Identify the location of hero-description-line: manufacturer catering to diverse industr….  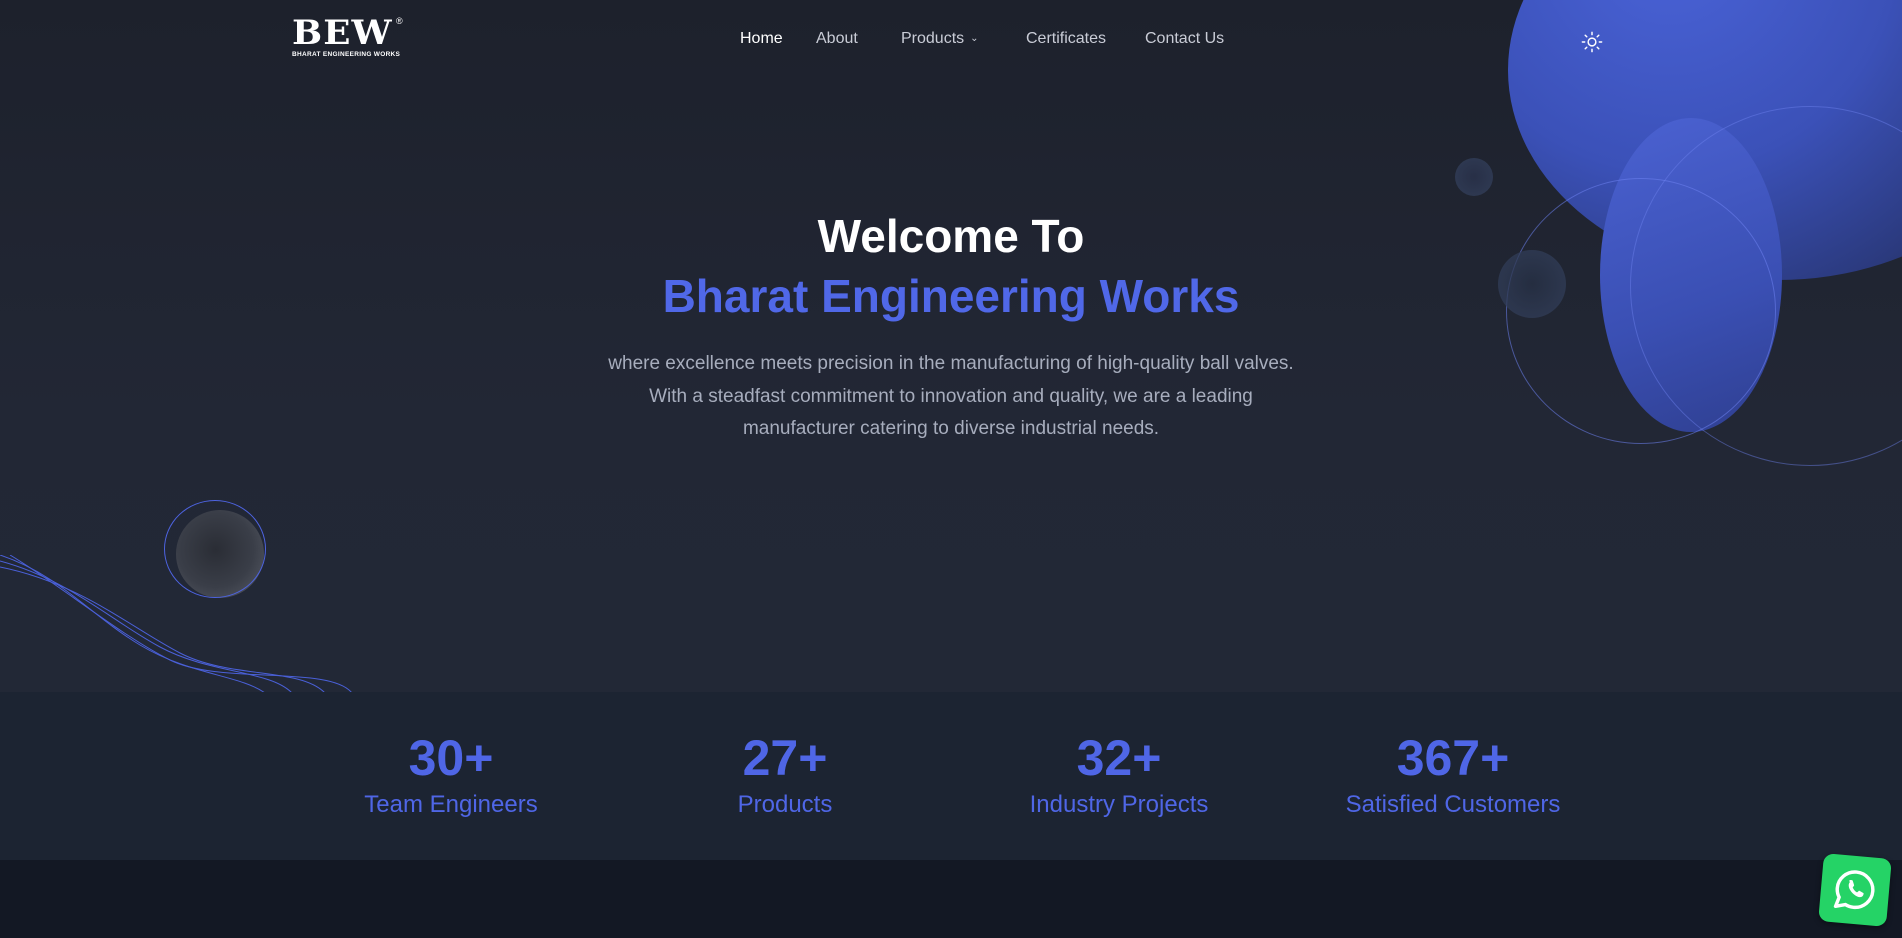
(951, 428).